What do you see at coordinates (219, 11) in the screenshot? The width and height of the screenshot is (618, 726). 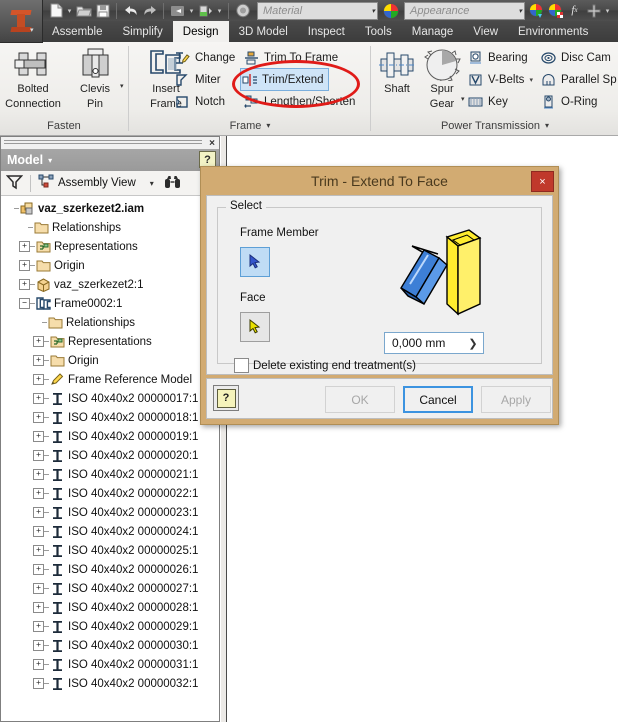 I see `update-dropdown-icon: ▾` at bounding box center [219, 11].